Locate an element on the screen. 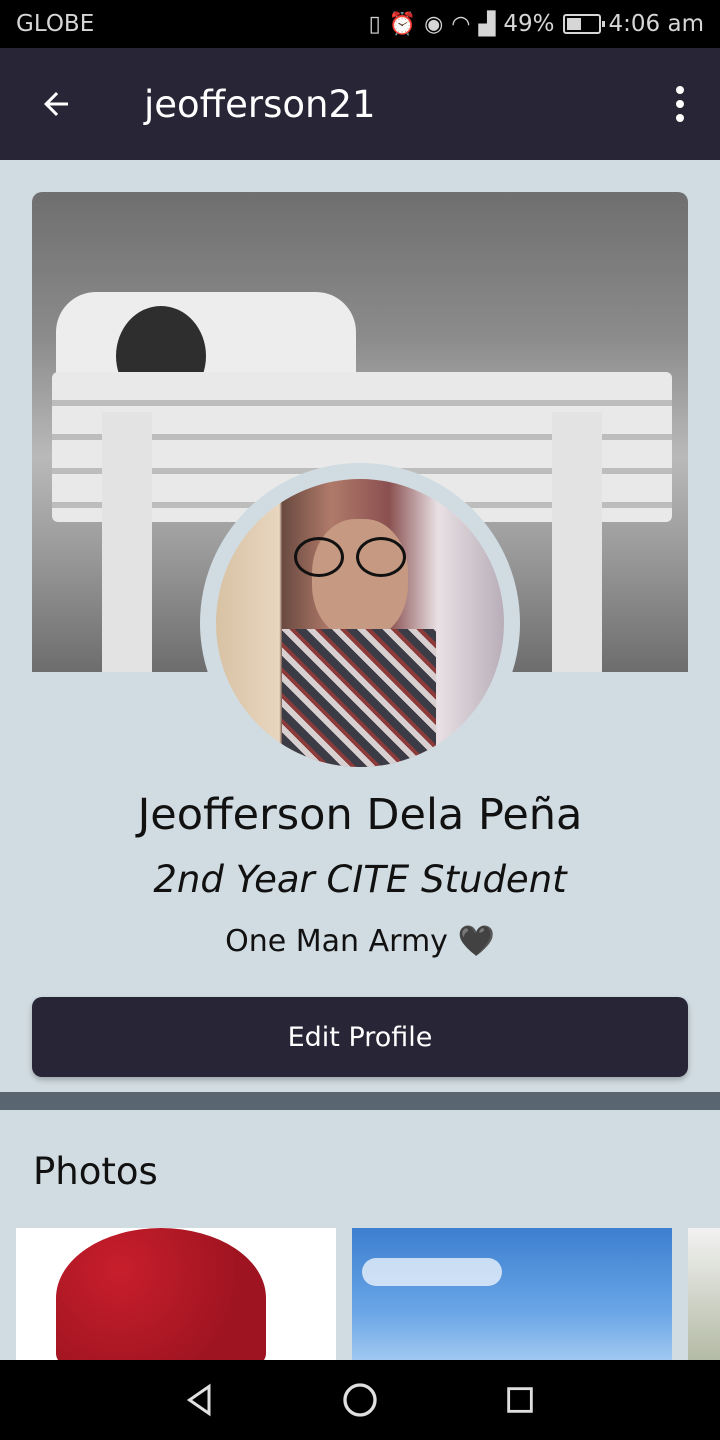 This screenshot has width=720, height=1440. back-triangle-icon is located at coordinates (198, 1400).